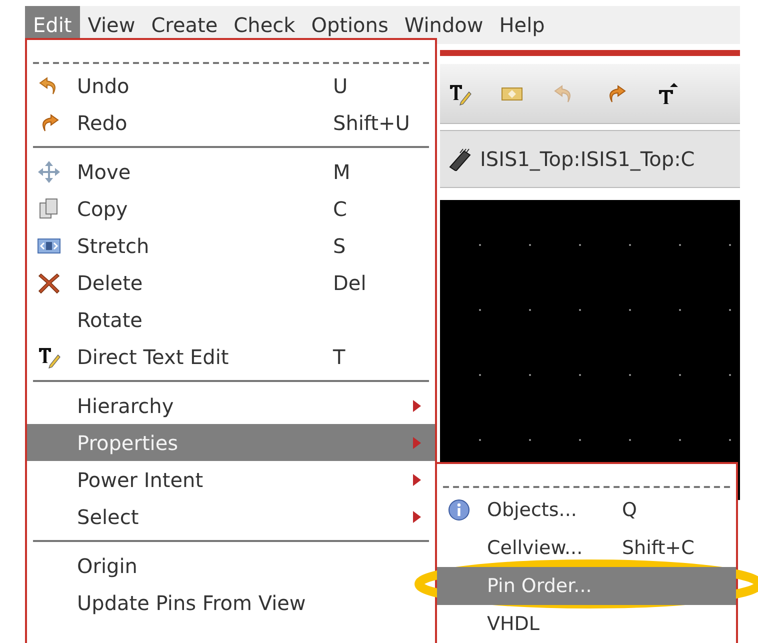 The image size is (758, 643). What do you see at coordinates (49, 172) in the screenshot?
I see `move-arrows-icon` at bounding box center [49, 172].